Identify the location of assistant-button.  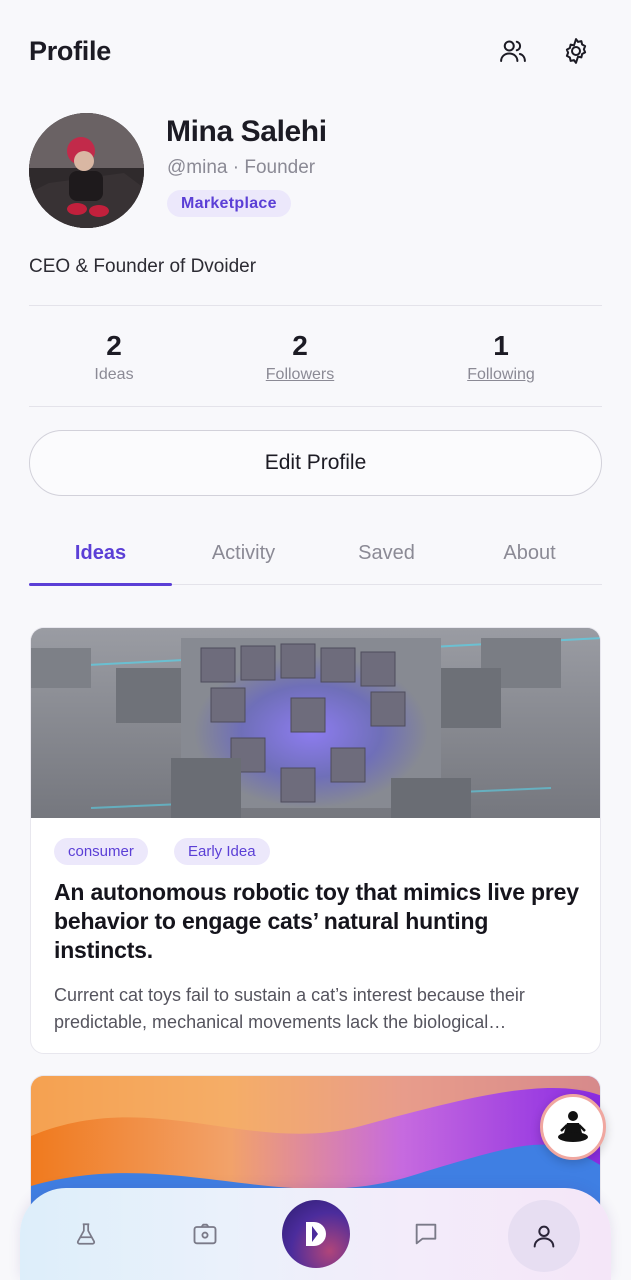
(573, 1127).